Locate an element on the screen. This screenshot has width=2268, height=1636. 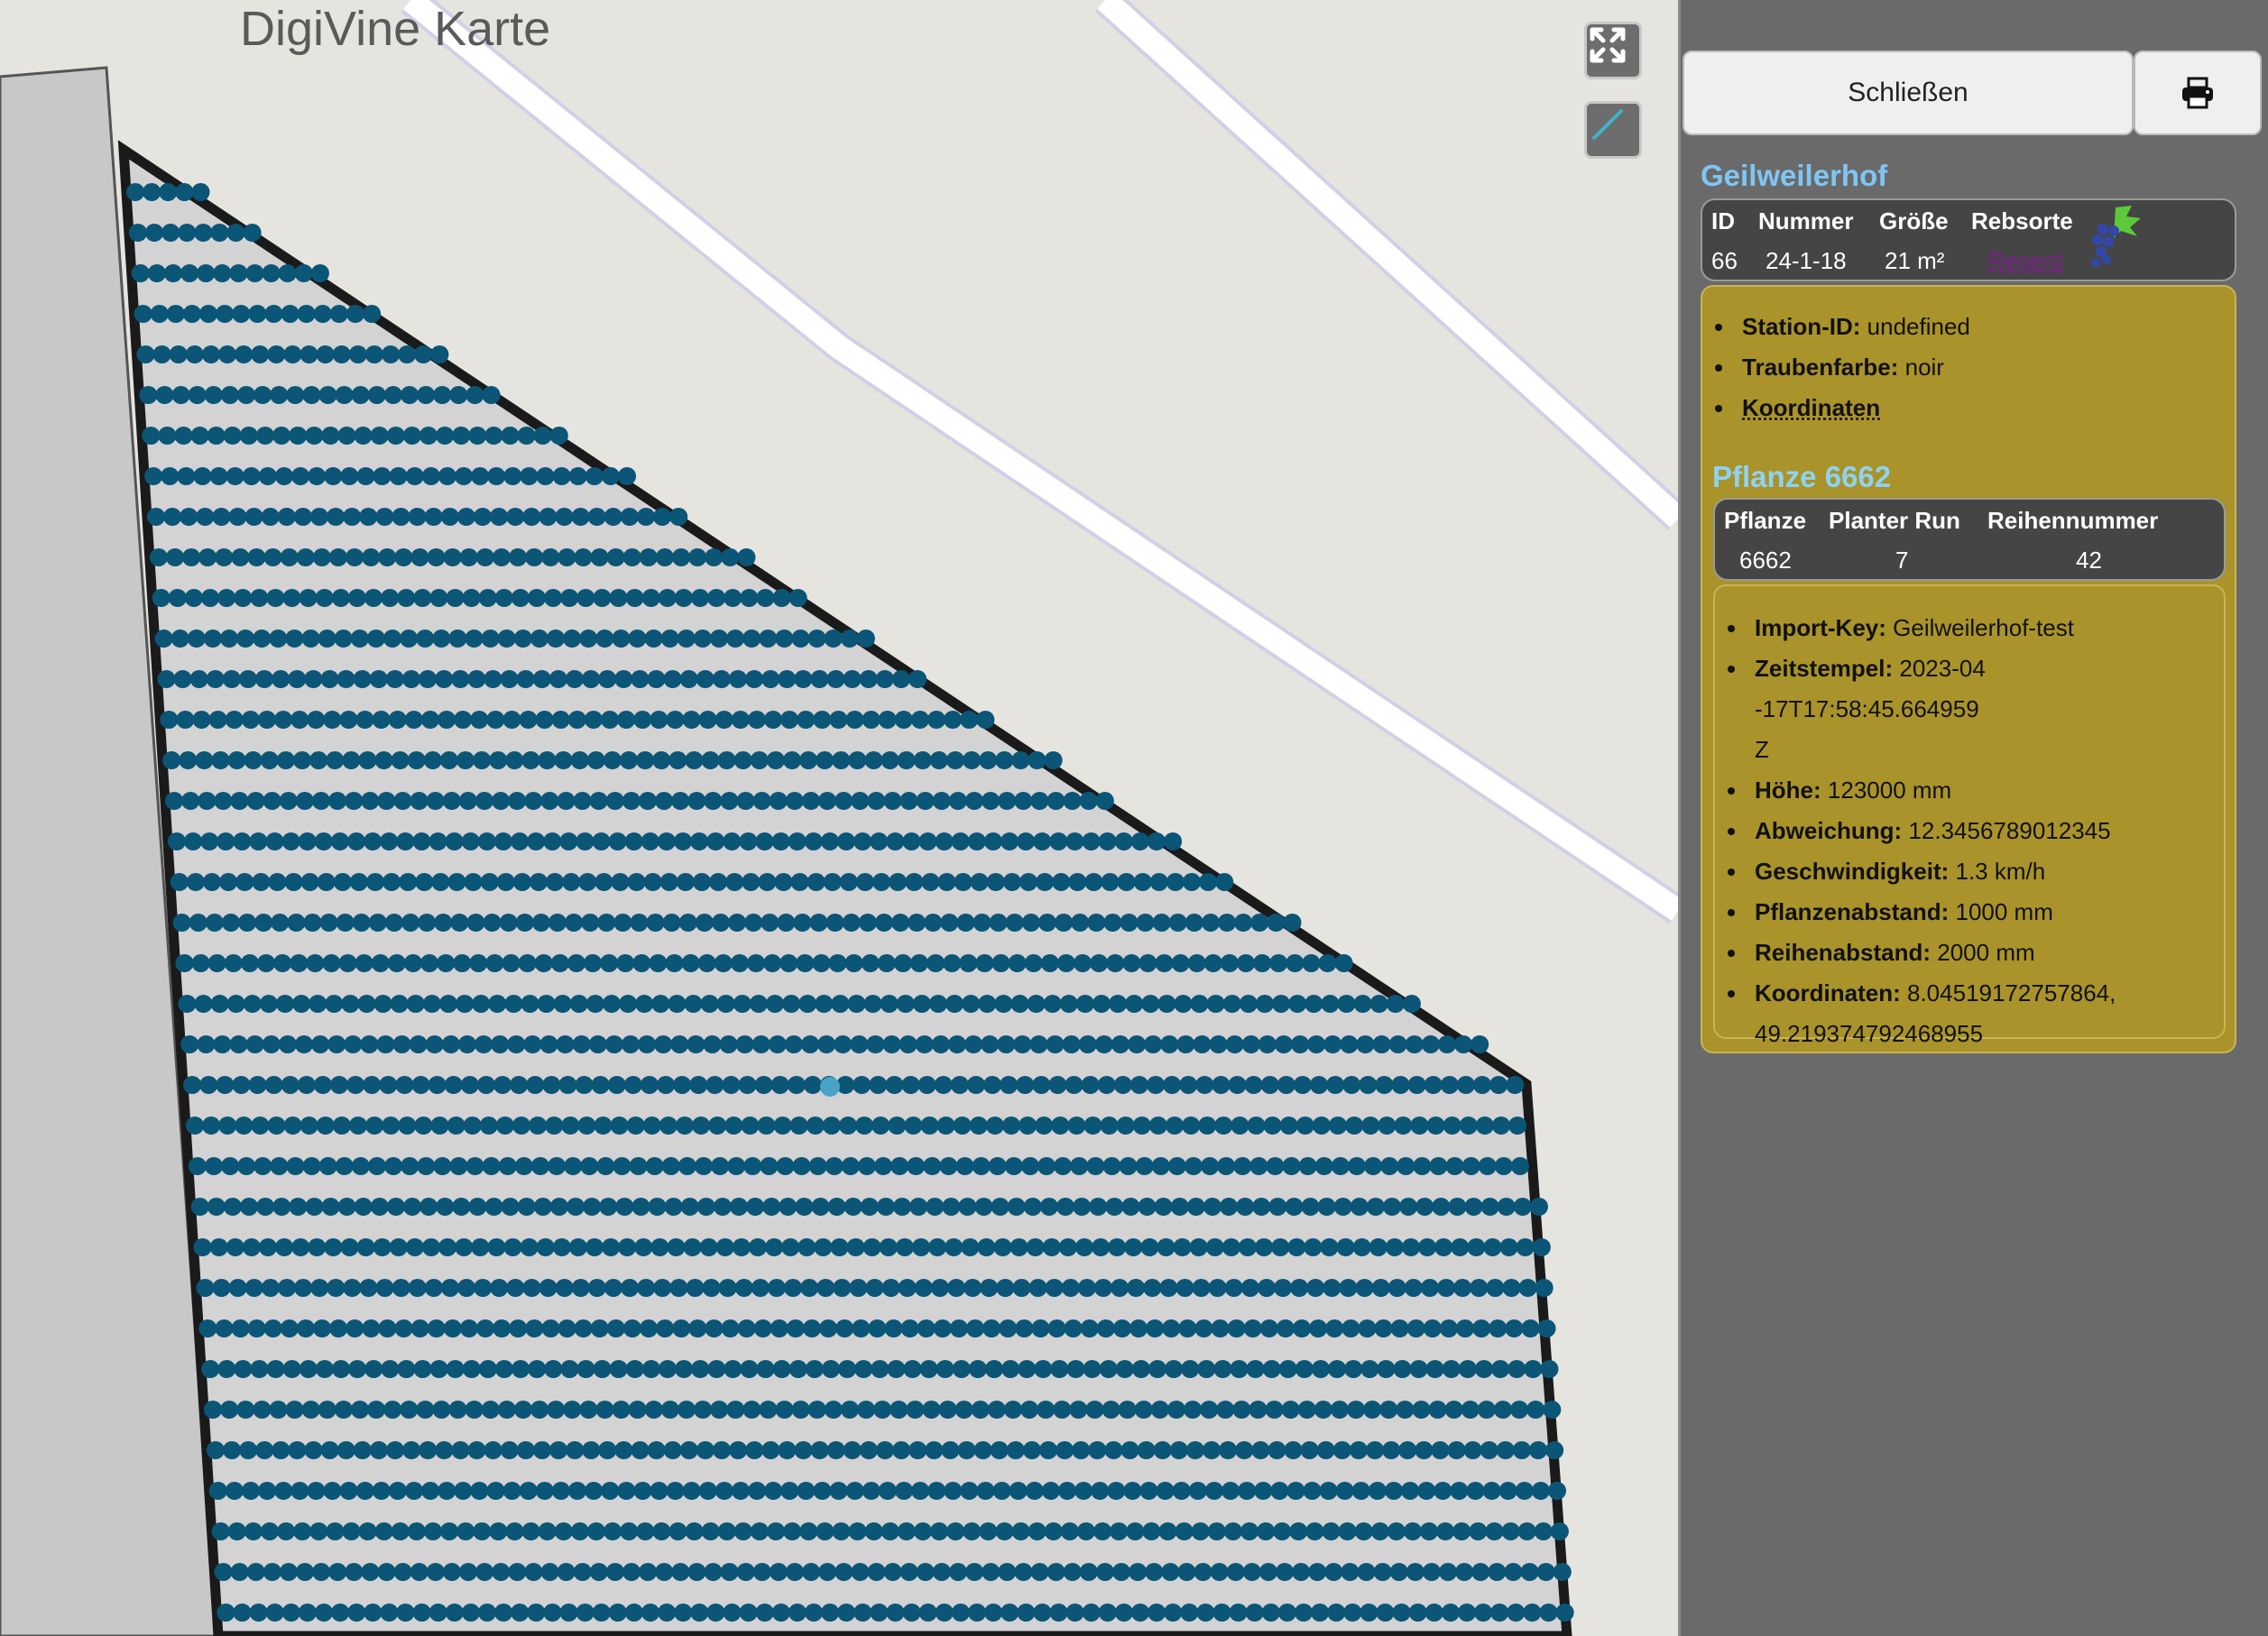
plant-id: 6662 is located at coordinates (1765, 560).